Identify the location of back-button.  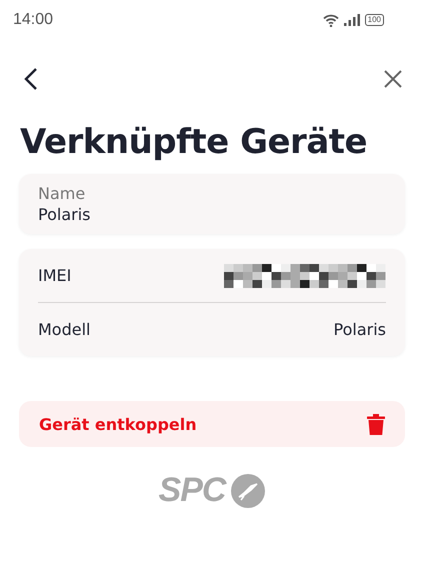
(31, 79).